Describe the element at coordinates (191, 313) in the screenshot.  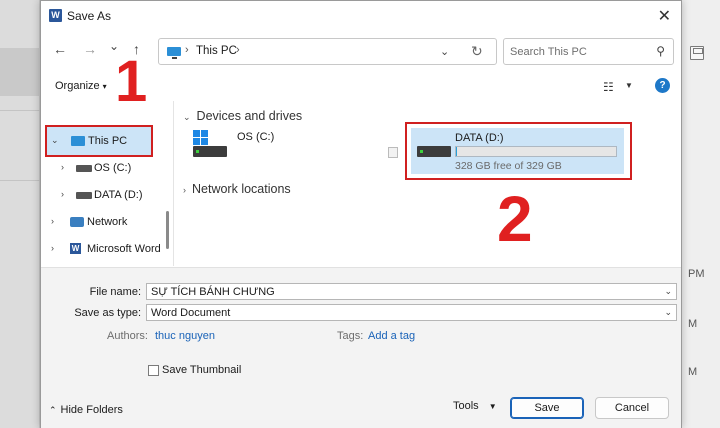
I see `save-type-value: Word Document` at that location.